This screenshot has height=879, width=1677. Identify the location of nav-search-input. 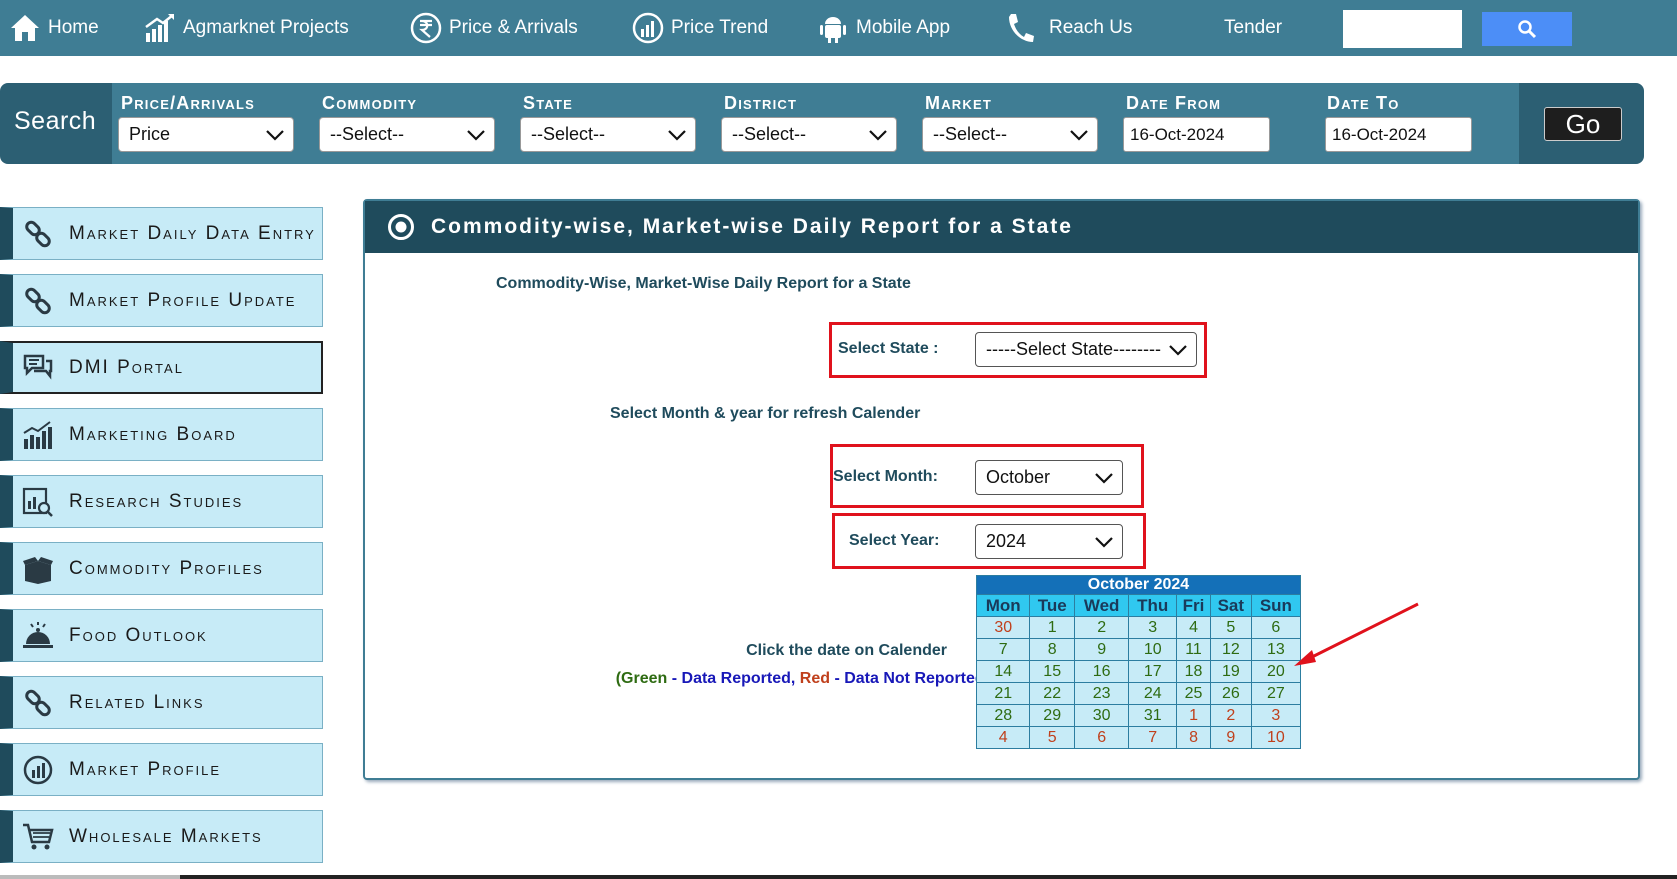
(1402, 29).